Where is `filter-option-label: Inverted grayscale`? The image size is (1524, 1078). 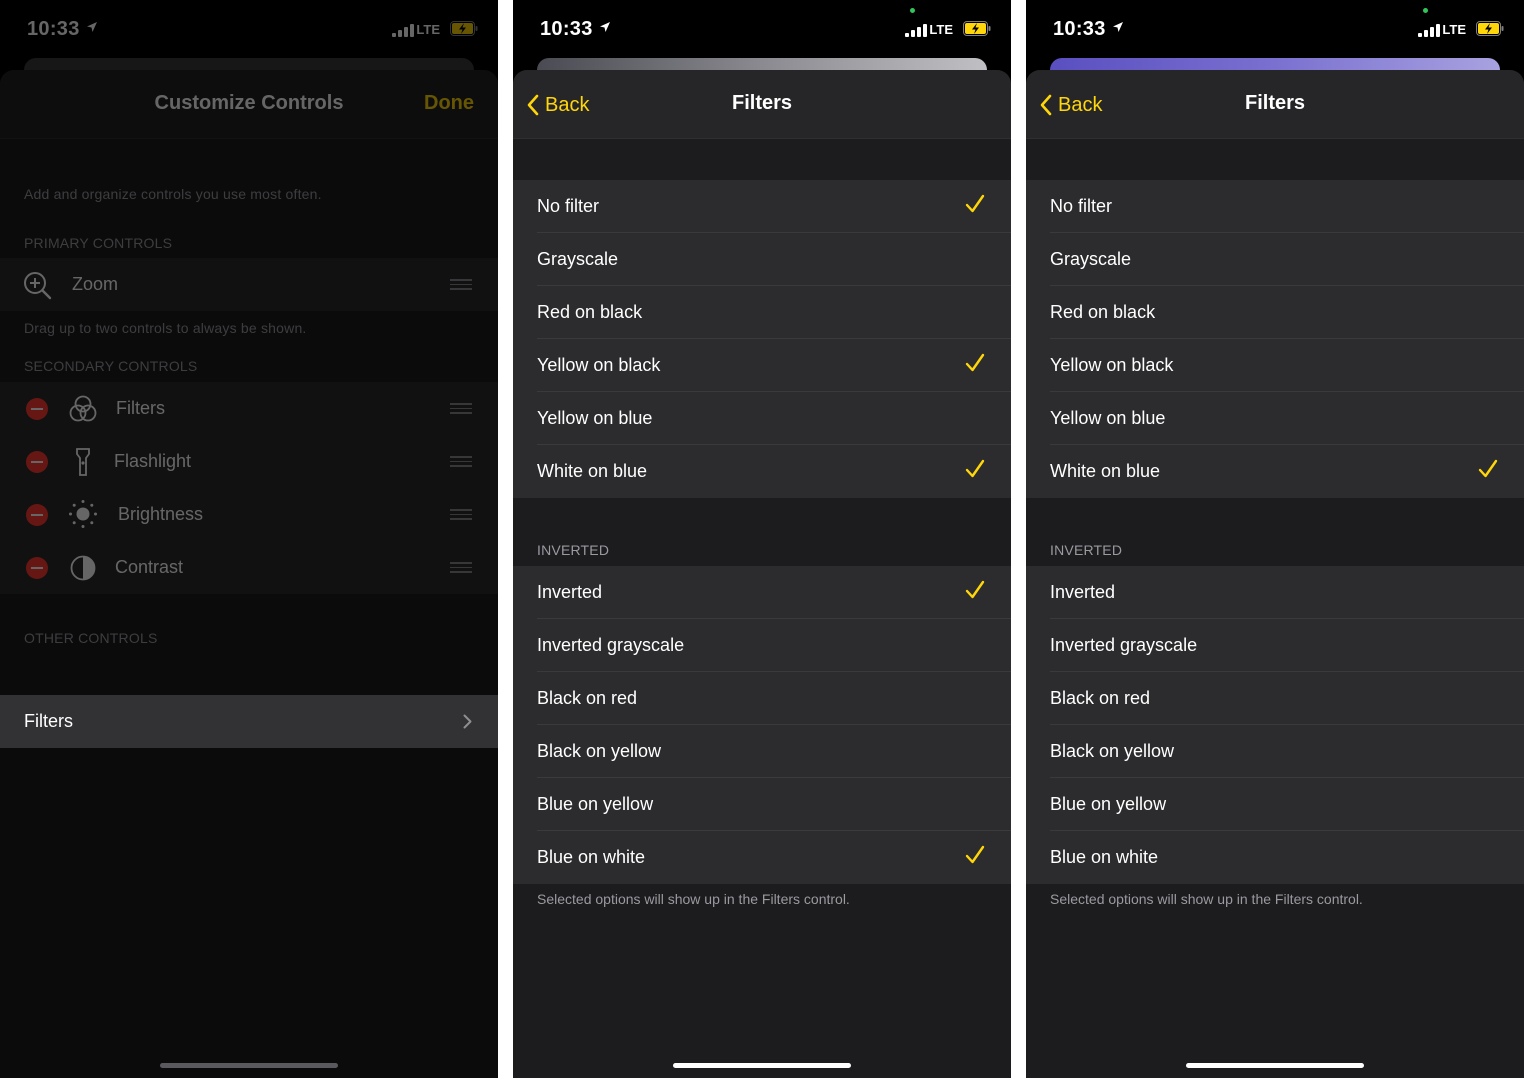 filter-option-label: Inverted grayscale is located at coordinates (611, 645).